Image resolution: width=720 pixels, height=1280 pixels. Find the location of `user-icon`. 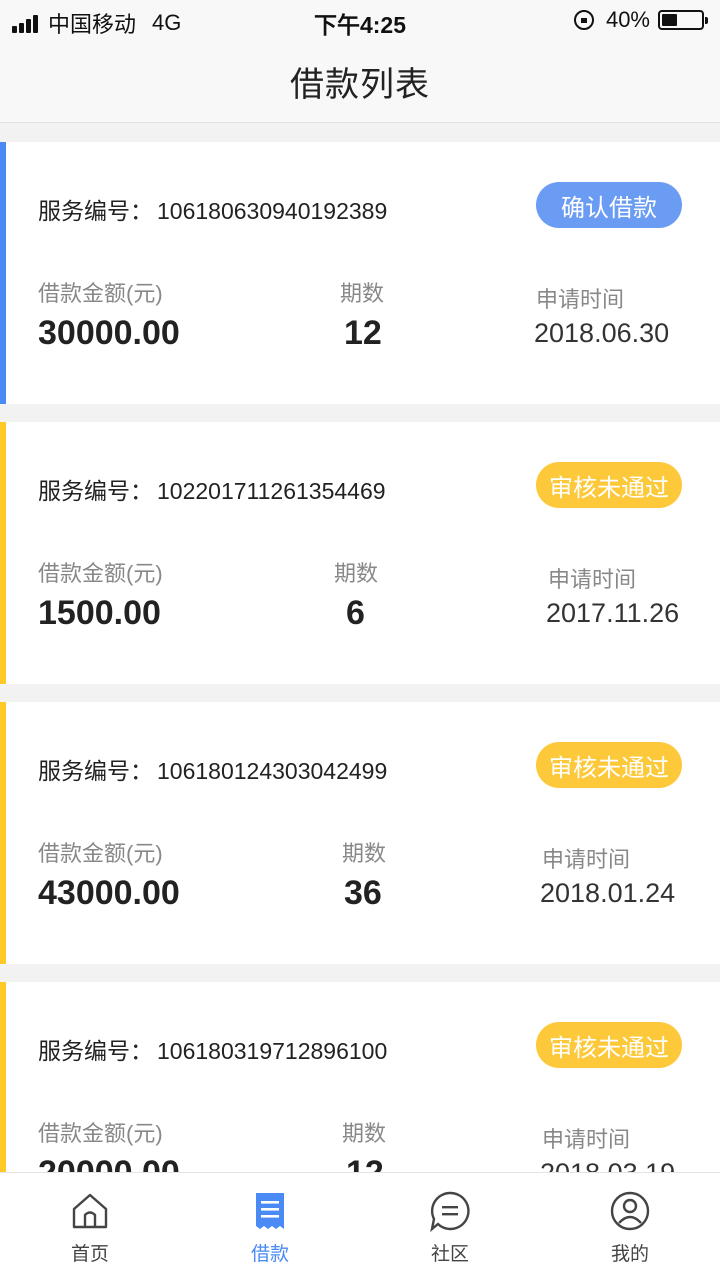

user-icon is located at coordinates (630, 1211).